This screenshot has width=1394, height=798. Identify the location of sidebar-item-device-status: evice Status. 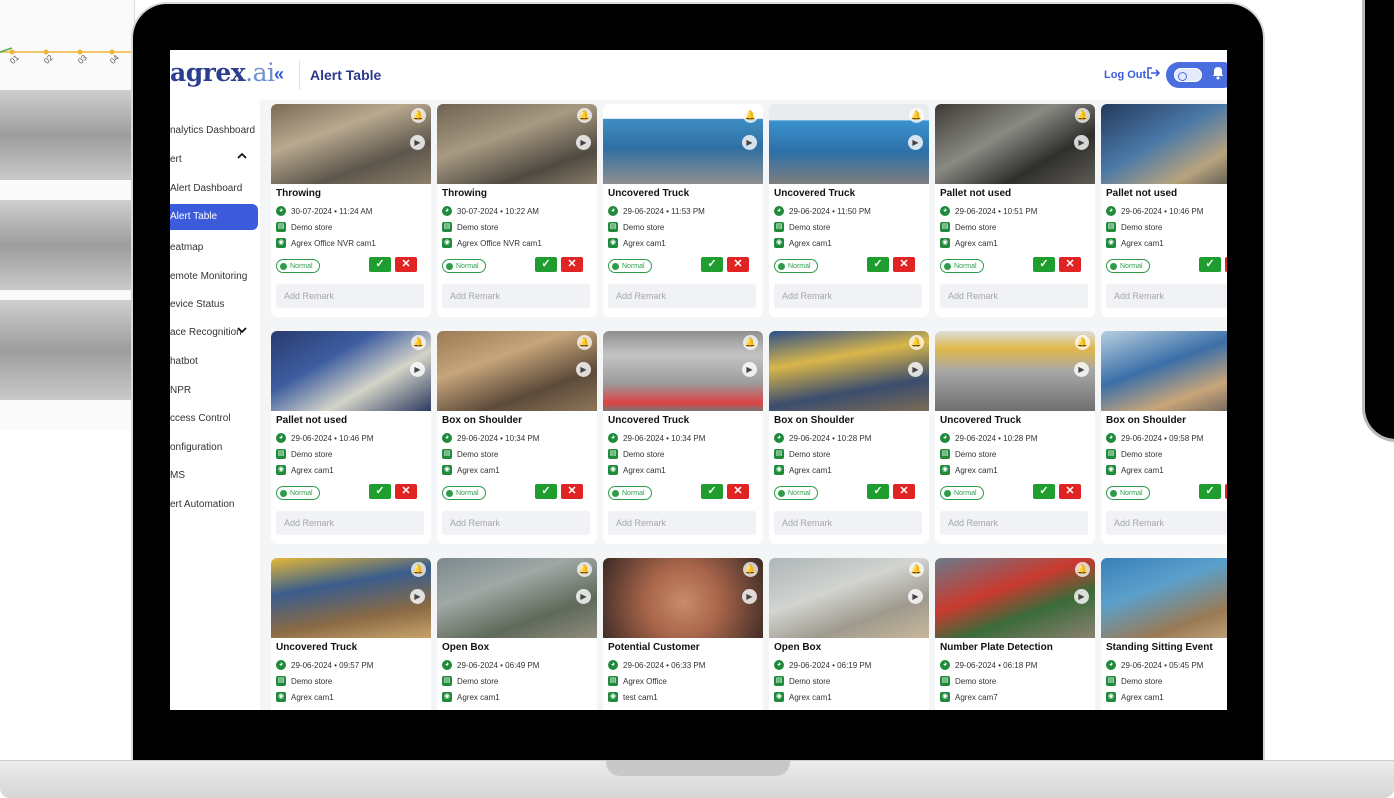
(197, 304).